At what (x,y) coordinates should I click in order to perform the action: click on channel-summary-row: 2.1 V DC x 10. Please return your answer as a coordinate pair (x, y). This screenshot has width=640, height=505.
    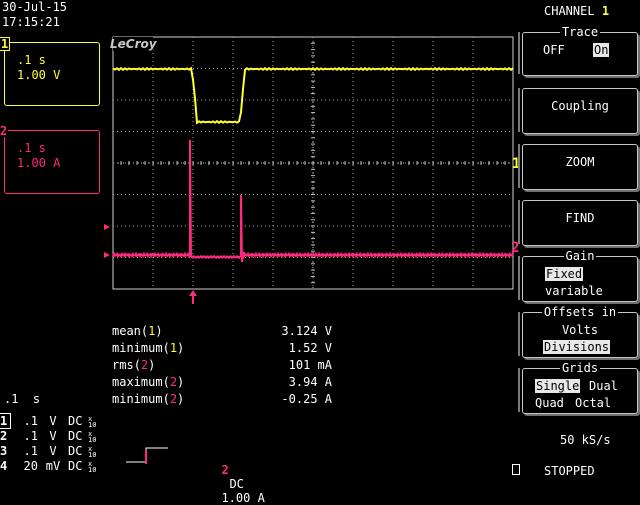
    Looking at the image, I should click on (48, 436).